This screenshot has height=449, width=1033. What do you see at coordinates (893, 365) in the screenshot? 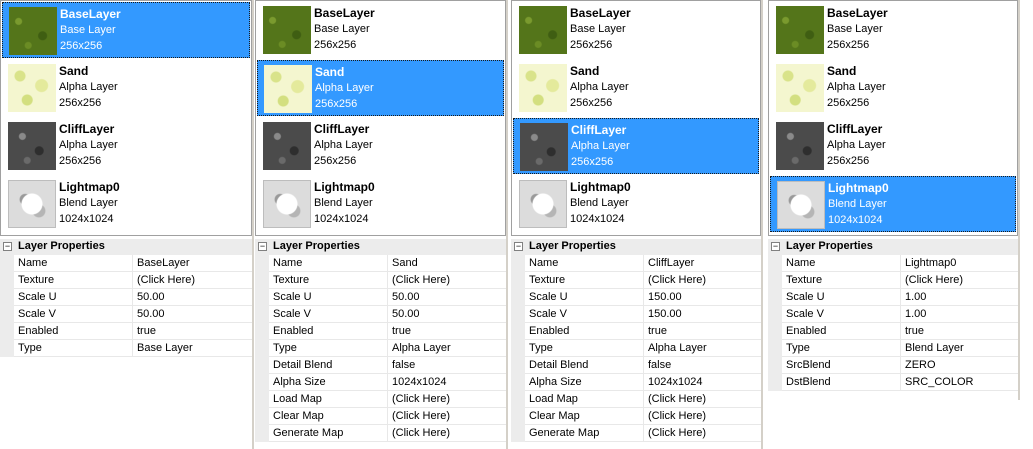
I see `property-row: SrcBlend ZERO` at bounding box center [893, 365].